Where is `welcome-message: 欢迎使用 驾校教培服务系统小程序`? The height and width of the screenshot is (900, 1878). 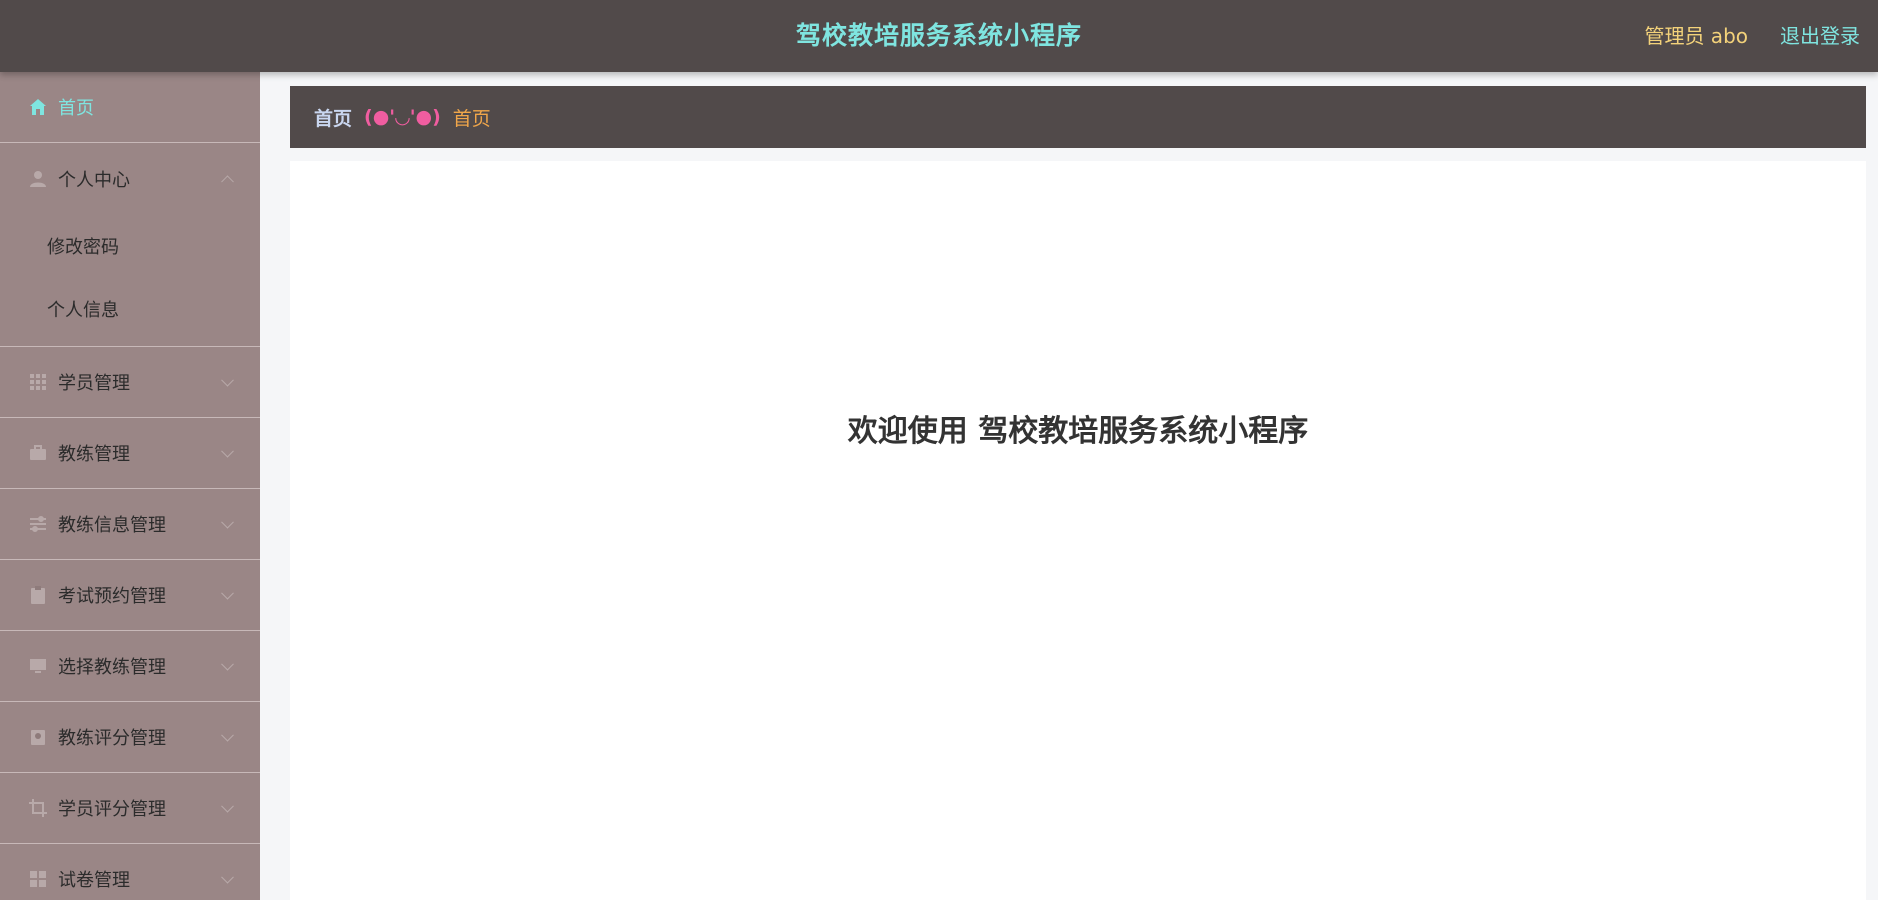
welcome-message: 欢迎使用 驾校教培服务系统小程序 is located at coordinates (1078, 431).